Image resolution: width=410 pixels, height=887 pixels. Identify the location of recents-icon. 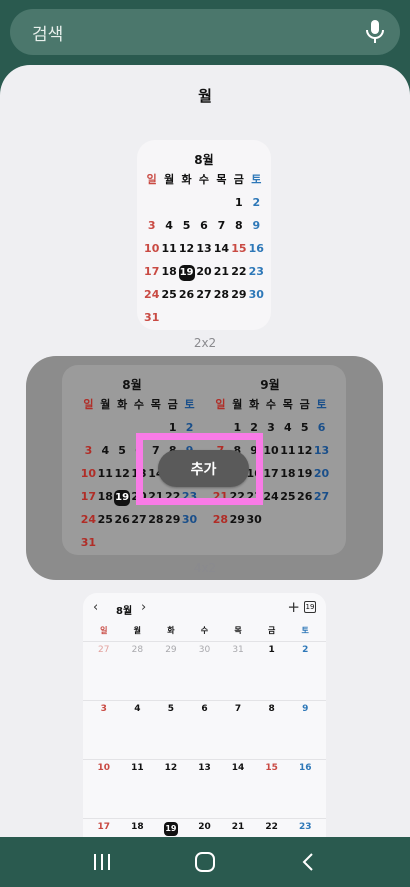
(102, 862).